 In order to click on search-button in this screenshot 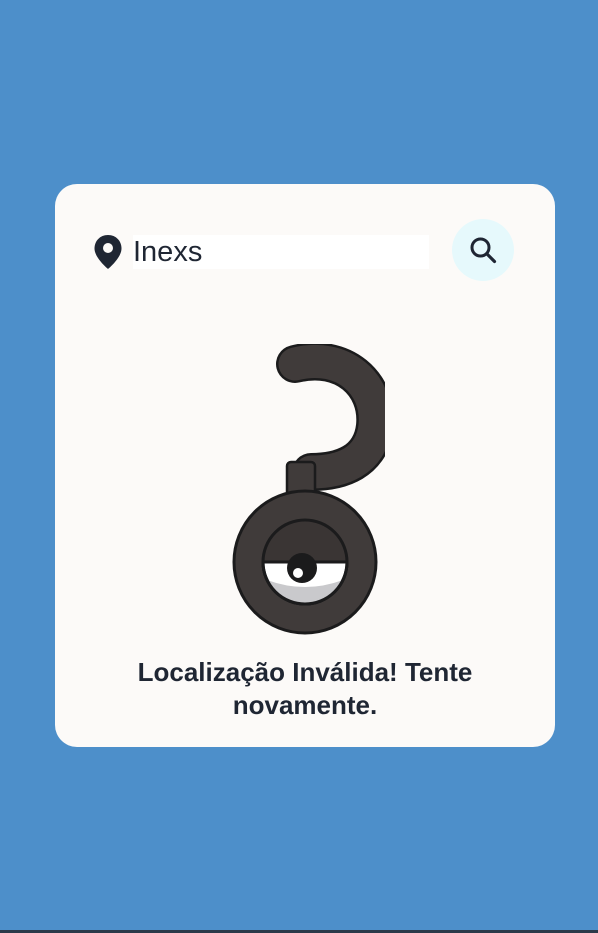, I will do `click(483, 250)`.